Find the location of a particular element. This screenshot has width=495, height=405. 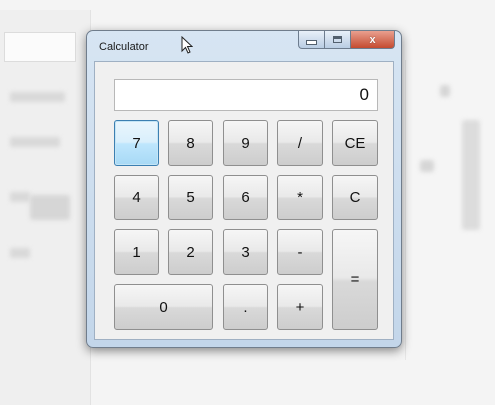

close-button: x is located at coordinates (373, 40).